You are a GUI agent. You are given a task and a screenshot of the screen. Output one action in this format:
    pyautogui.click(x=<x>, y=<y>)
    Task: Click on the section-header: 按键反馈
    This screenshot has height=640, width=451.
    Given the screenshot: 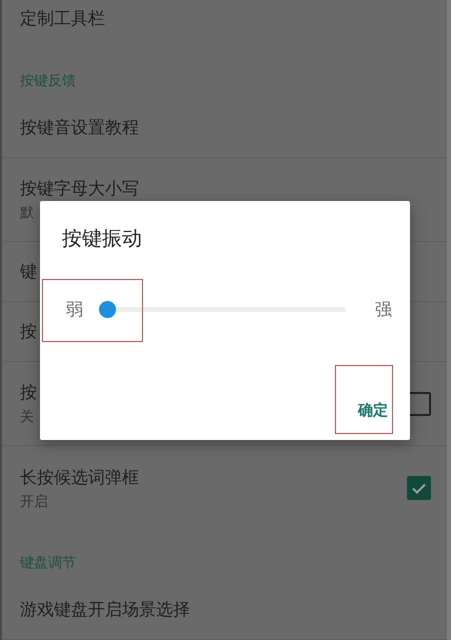 What is the action you would take?
    pyautogui.click(x=48, y=81)
    